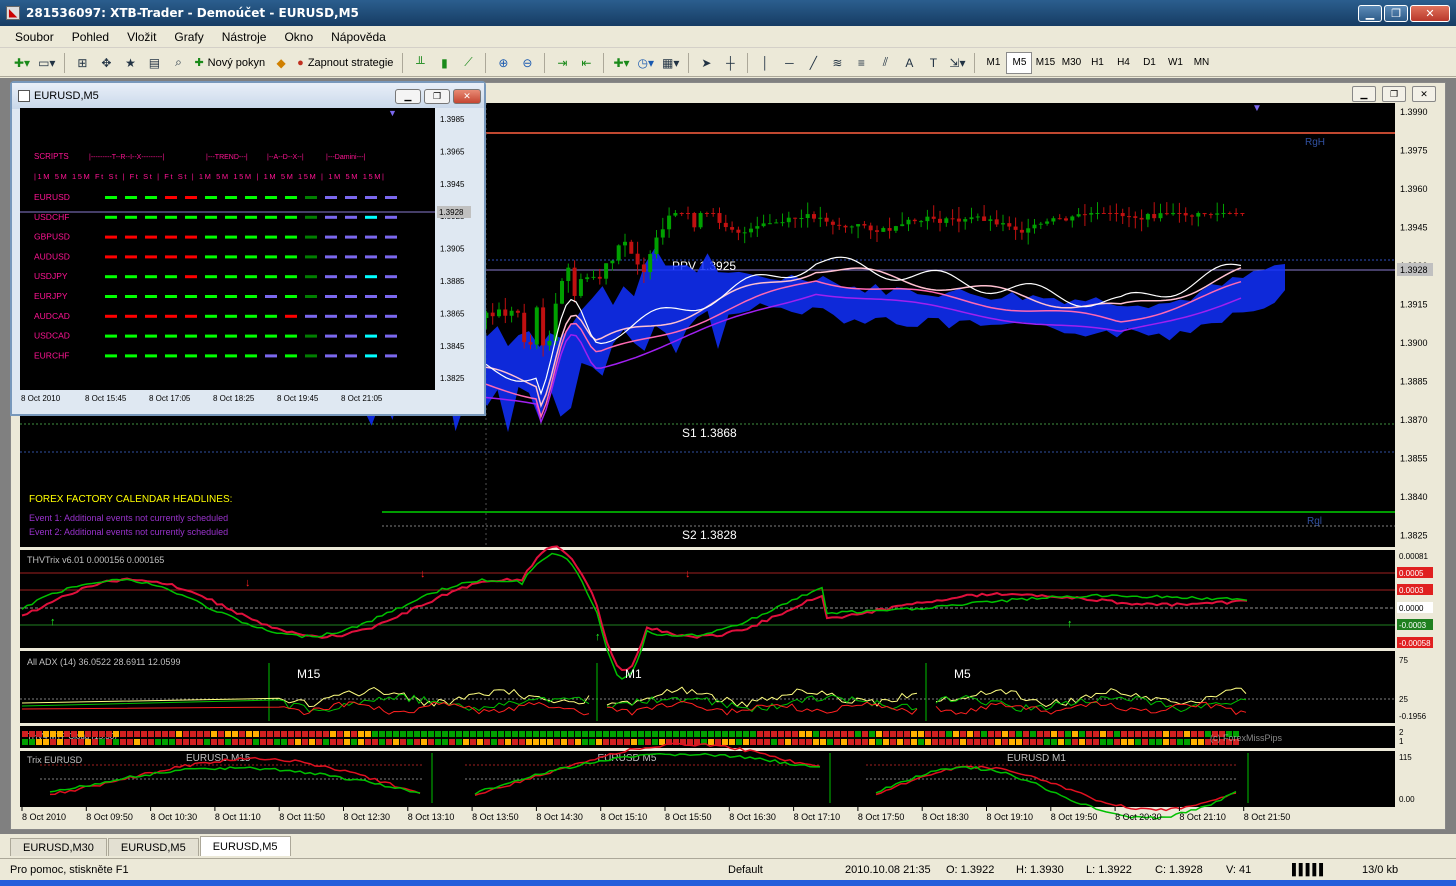 The height and width of the screenshot is (886, 1456). Describe the element at coordinates (1149, 63) in the screenshot. I see `timeframe-d1: D1` at that location.